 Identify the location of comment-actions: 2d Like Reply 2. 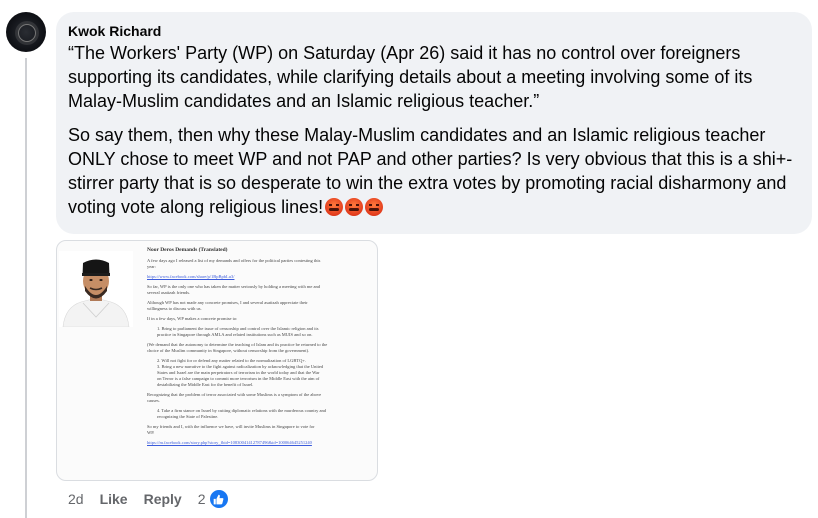
(149, 499).